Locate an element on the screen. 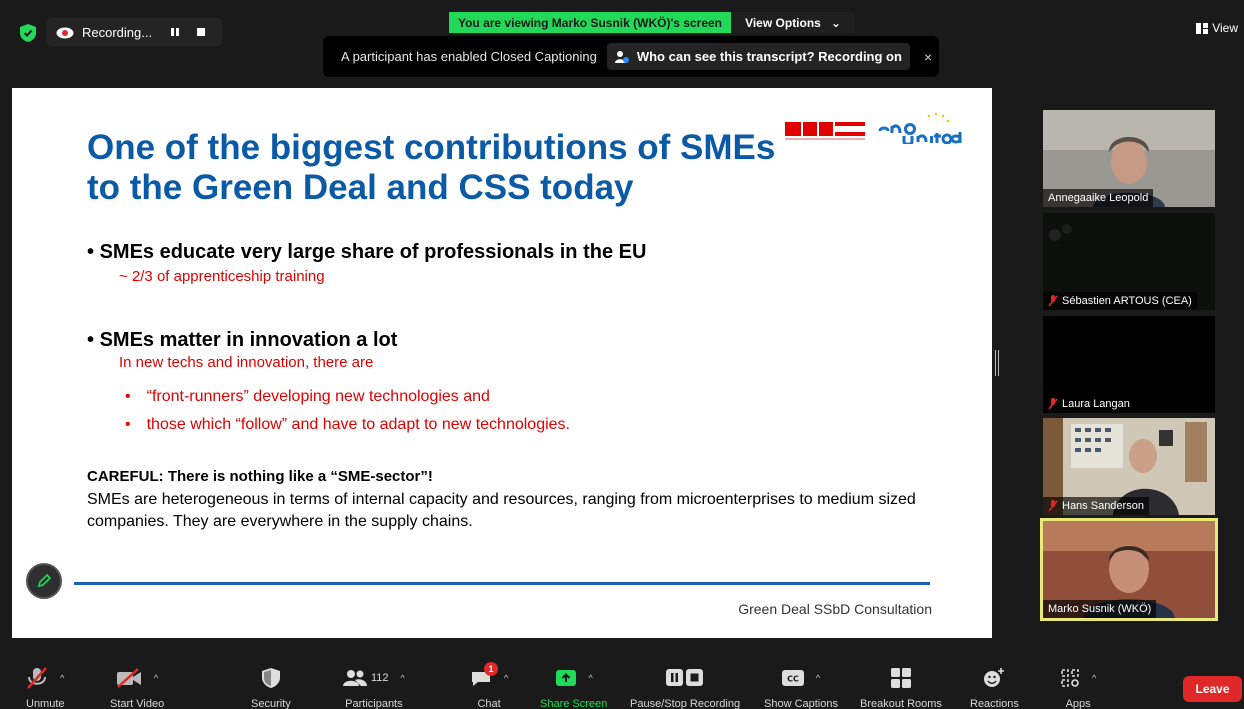 The image size is (1244, 709). share-screen-icon is located at coordinates (565, 678).